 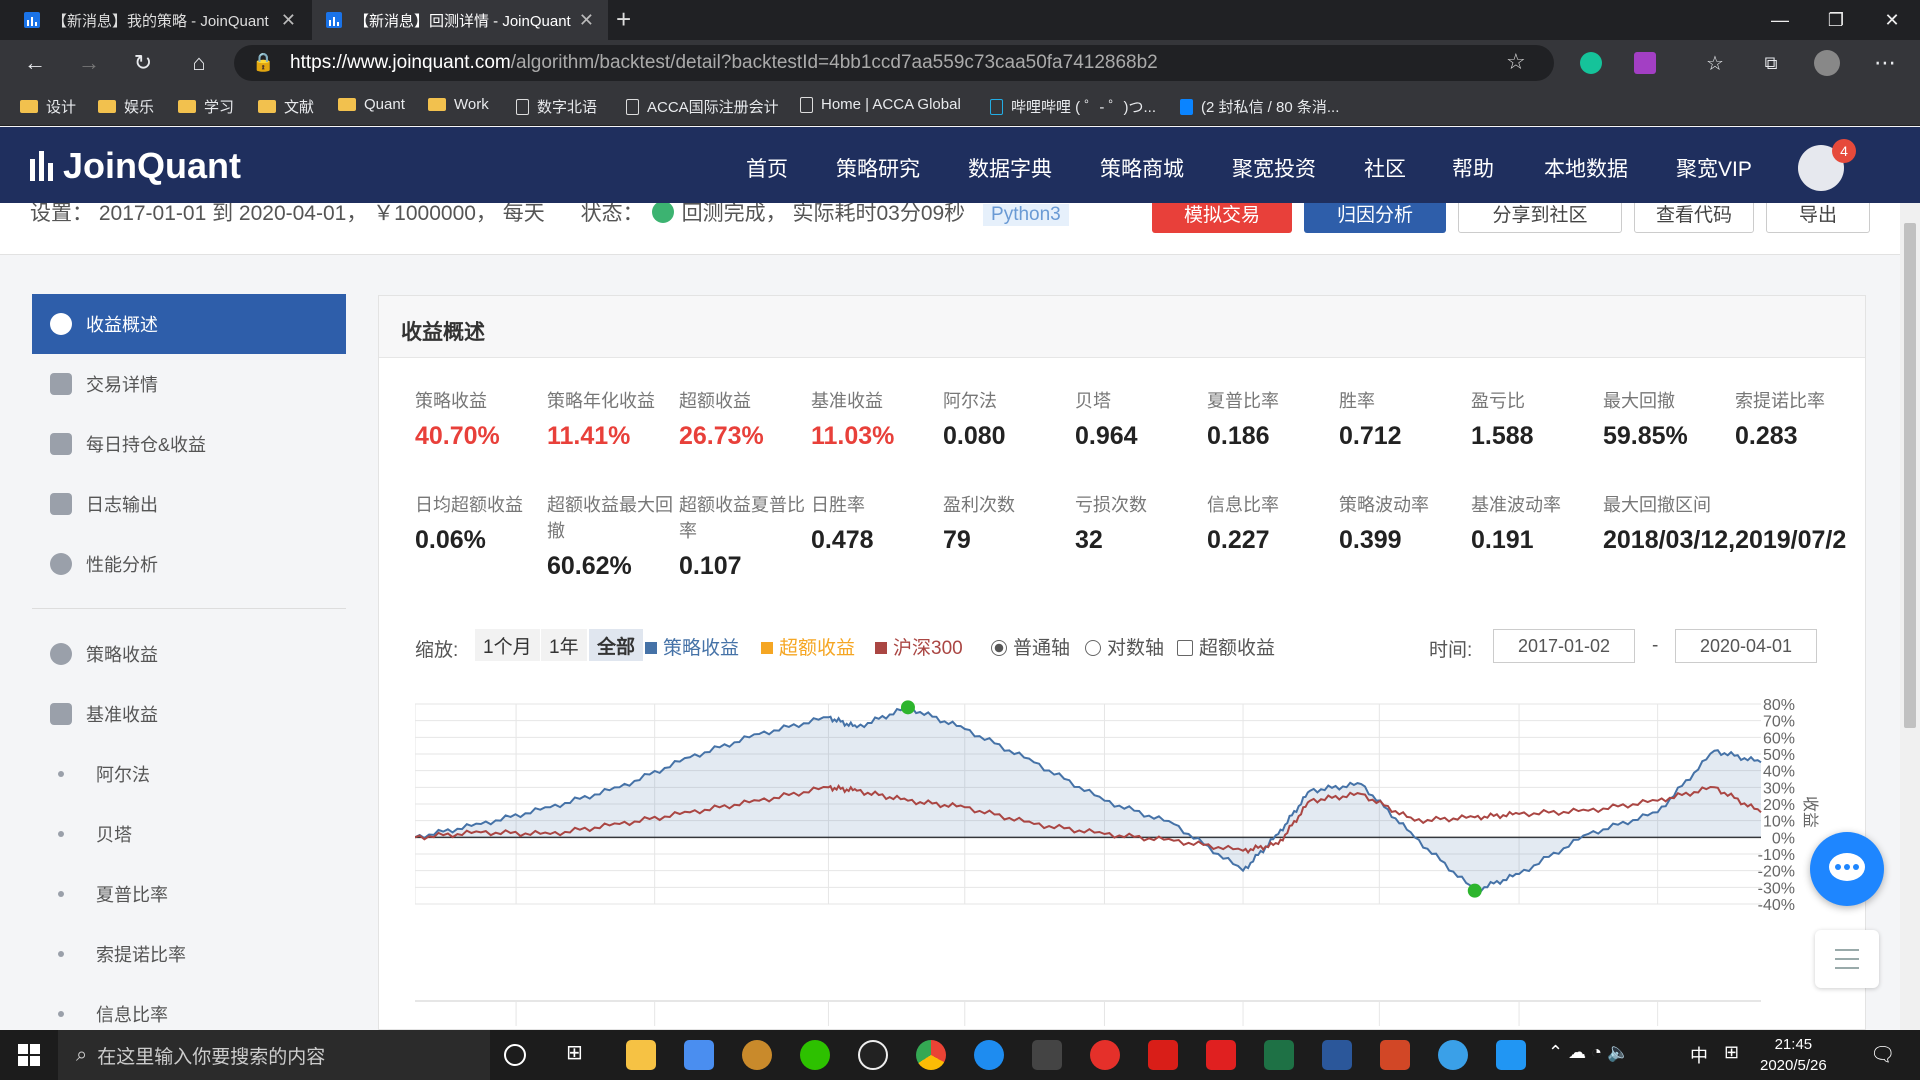 What do you see at coordinates (274, 1055) in the screenshot?
I see `taskbar-search: ⌕ 在这里输入你要搜索的内容` at bounding box center [274, 1055].